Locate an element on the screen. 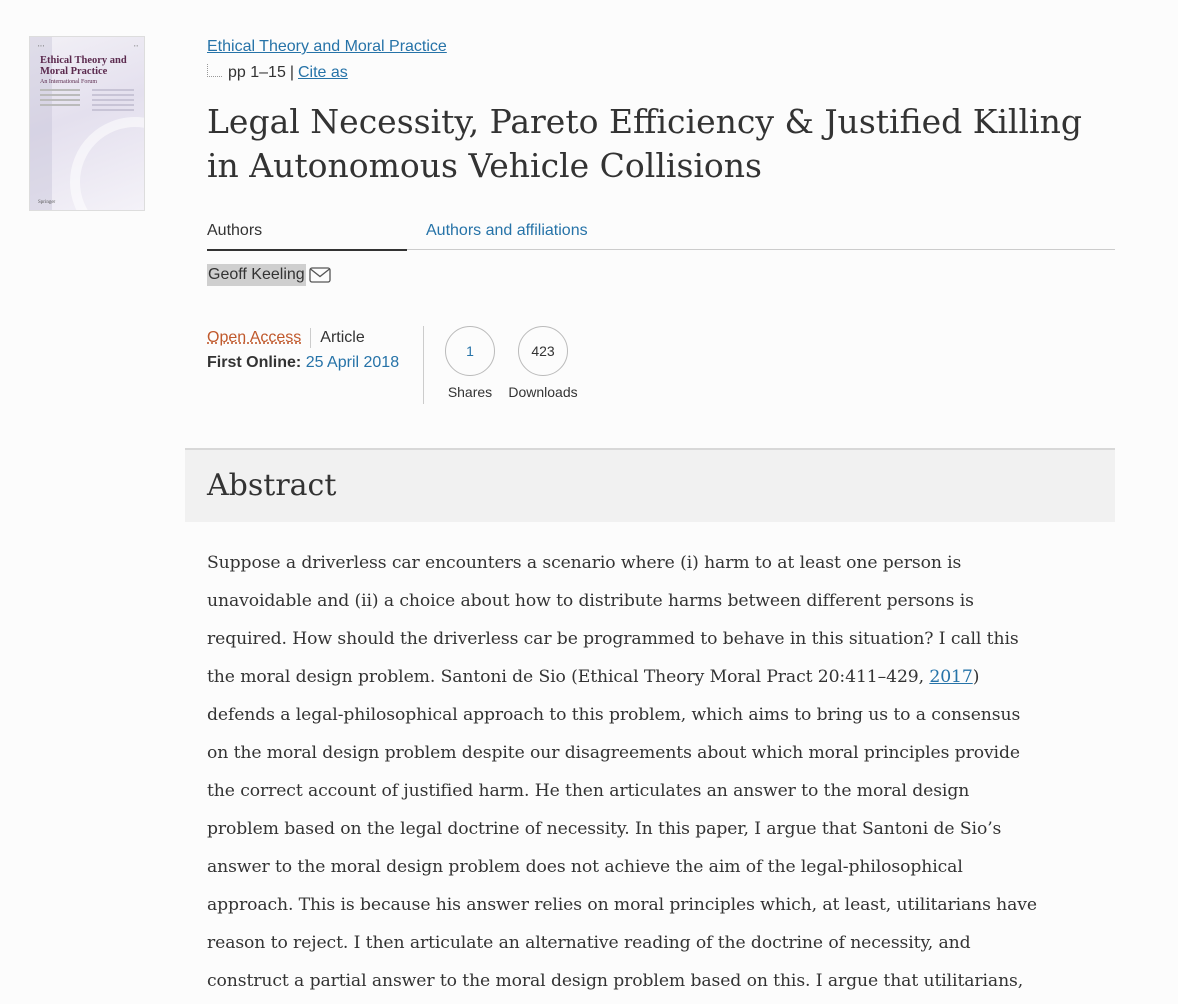 Image resolution: width=1178 pixels, height=1004 pixels. journal-link: Ethical Theory and Moral Practice is located at coordinates (327, 47).